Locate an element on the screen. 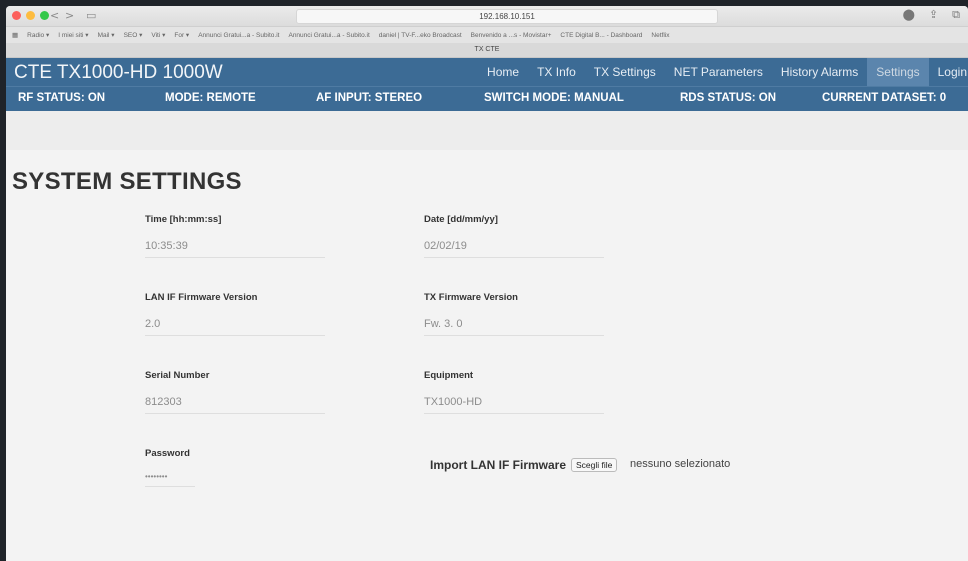  equipment-label: Equipment is located at coordinates (449, 375).